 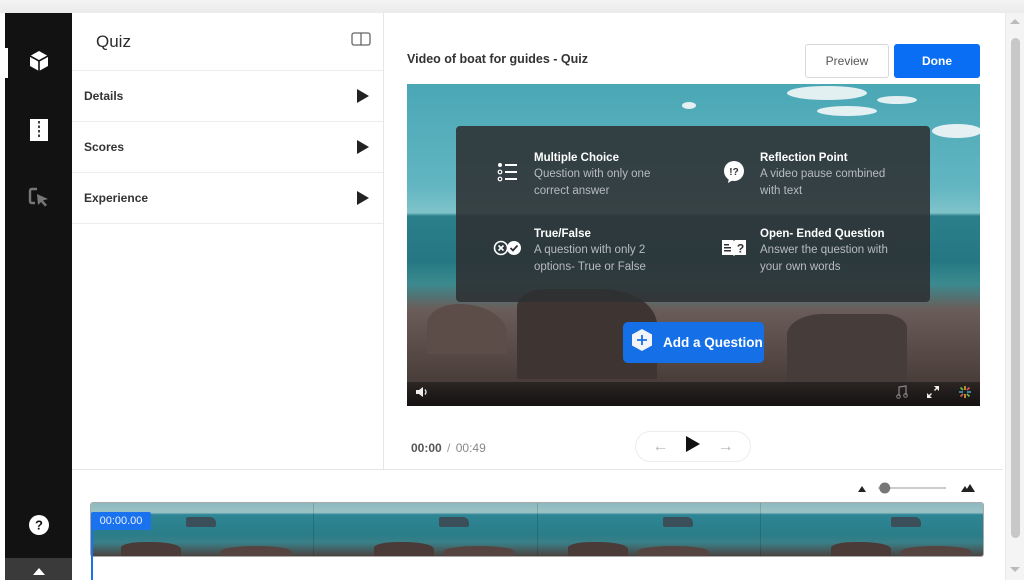 I want to click on question-type-description: A video pause combined with text, so click(x=823, y=182).